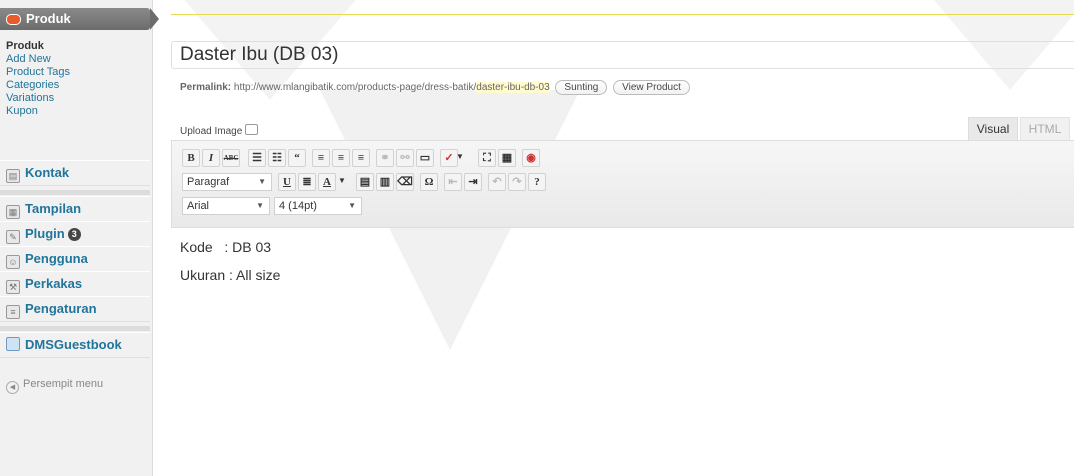  What do you see at coordinates (13, 312) in the screenshot?
I see `settings-icon: ≡` at bounding box center [13, 312].